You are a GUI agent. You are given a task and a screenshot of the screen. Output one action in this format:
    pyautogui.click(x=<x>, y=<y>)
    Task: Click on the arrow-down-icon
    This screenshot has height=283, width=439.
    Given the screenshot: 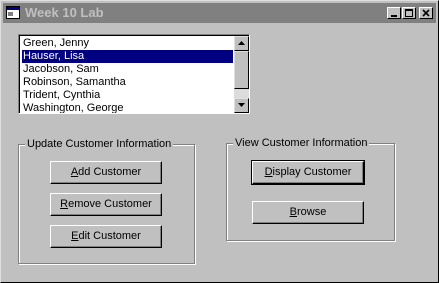 What is the action you would take?
    pyautogui.click(x=241, y=105)
    